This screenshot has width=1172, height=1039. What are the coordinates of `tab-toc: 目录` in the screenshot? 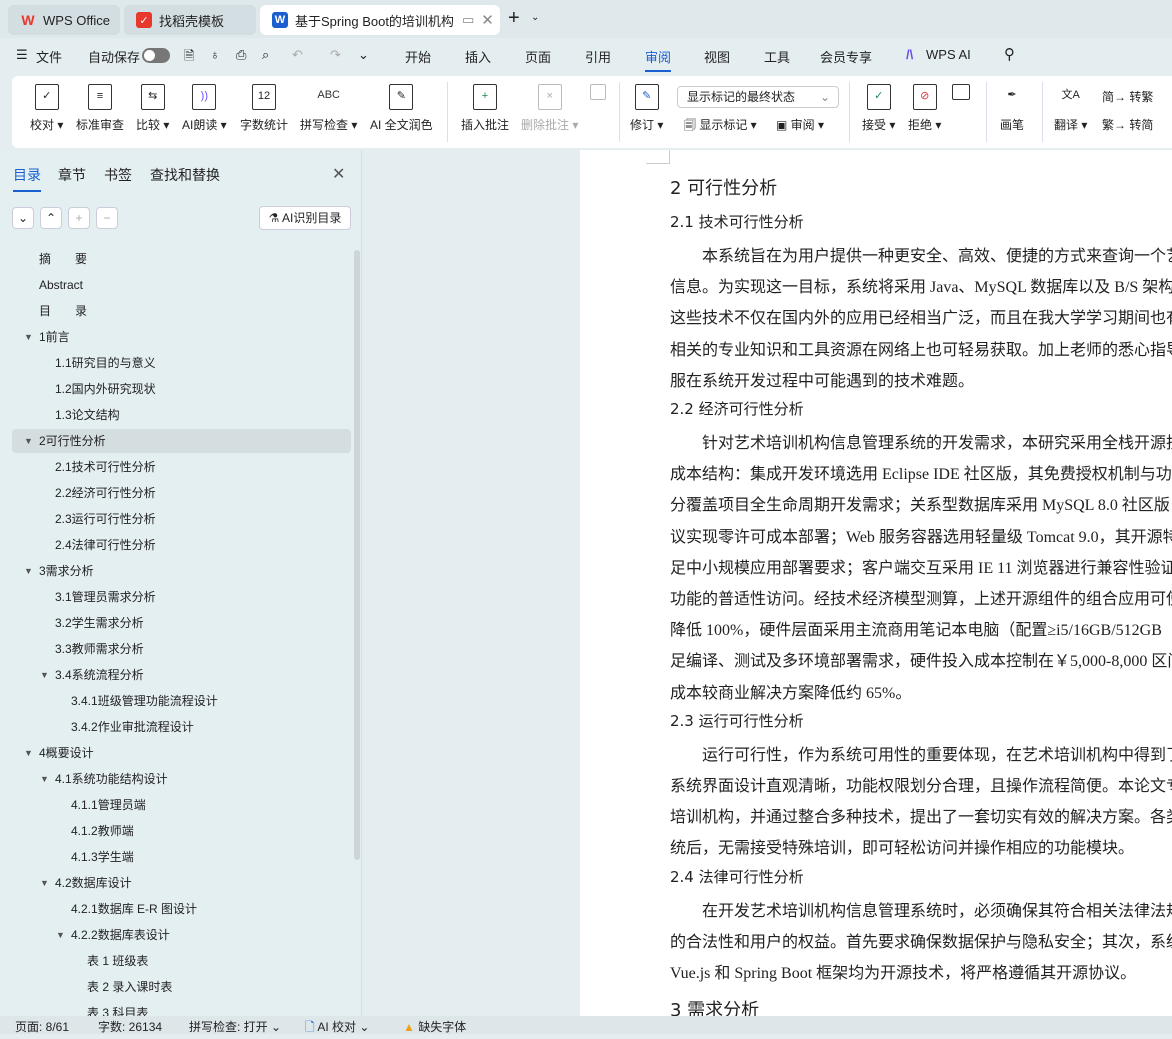 It's located at (27, 178).